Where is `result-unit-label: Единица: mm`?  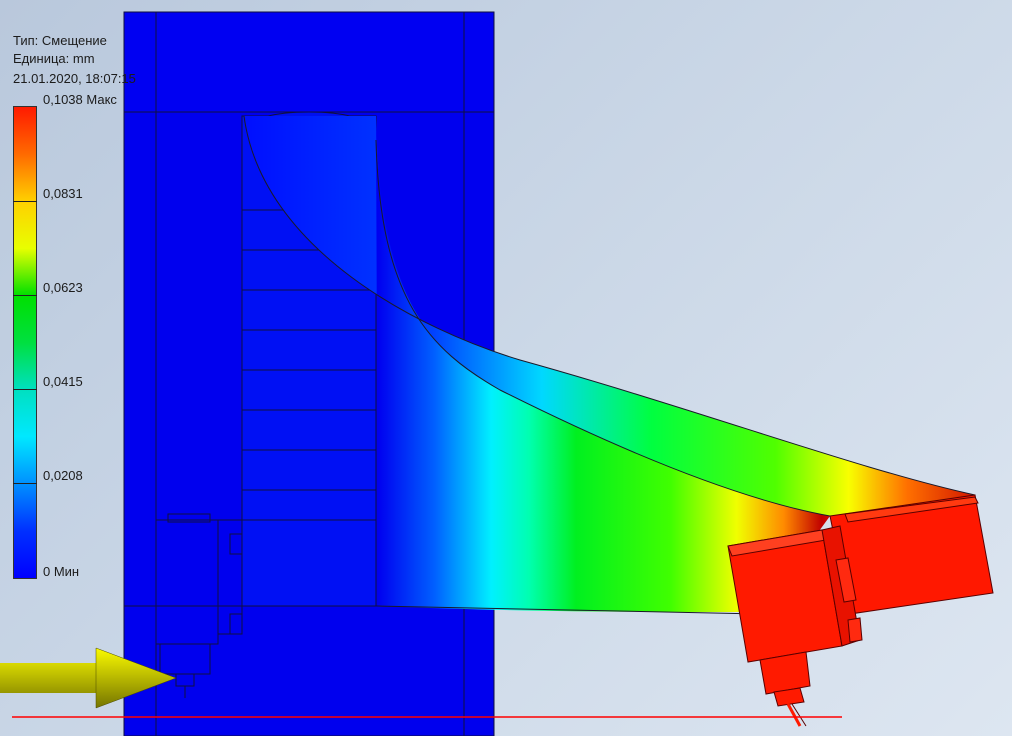
result-unit-label: Единица: mm is located at coordinates (54, 58).